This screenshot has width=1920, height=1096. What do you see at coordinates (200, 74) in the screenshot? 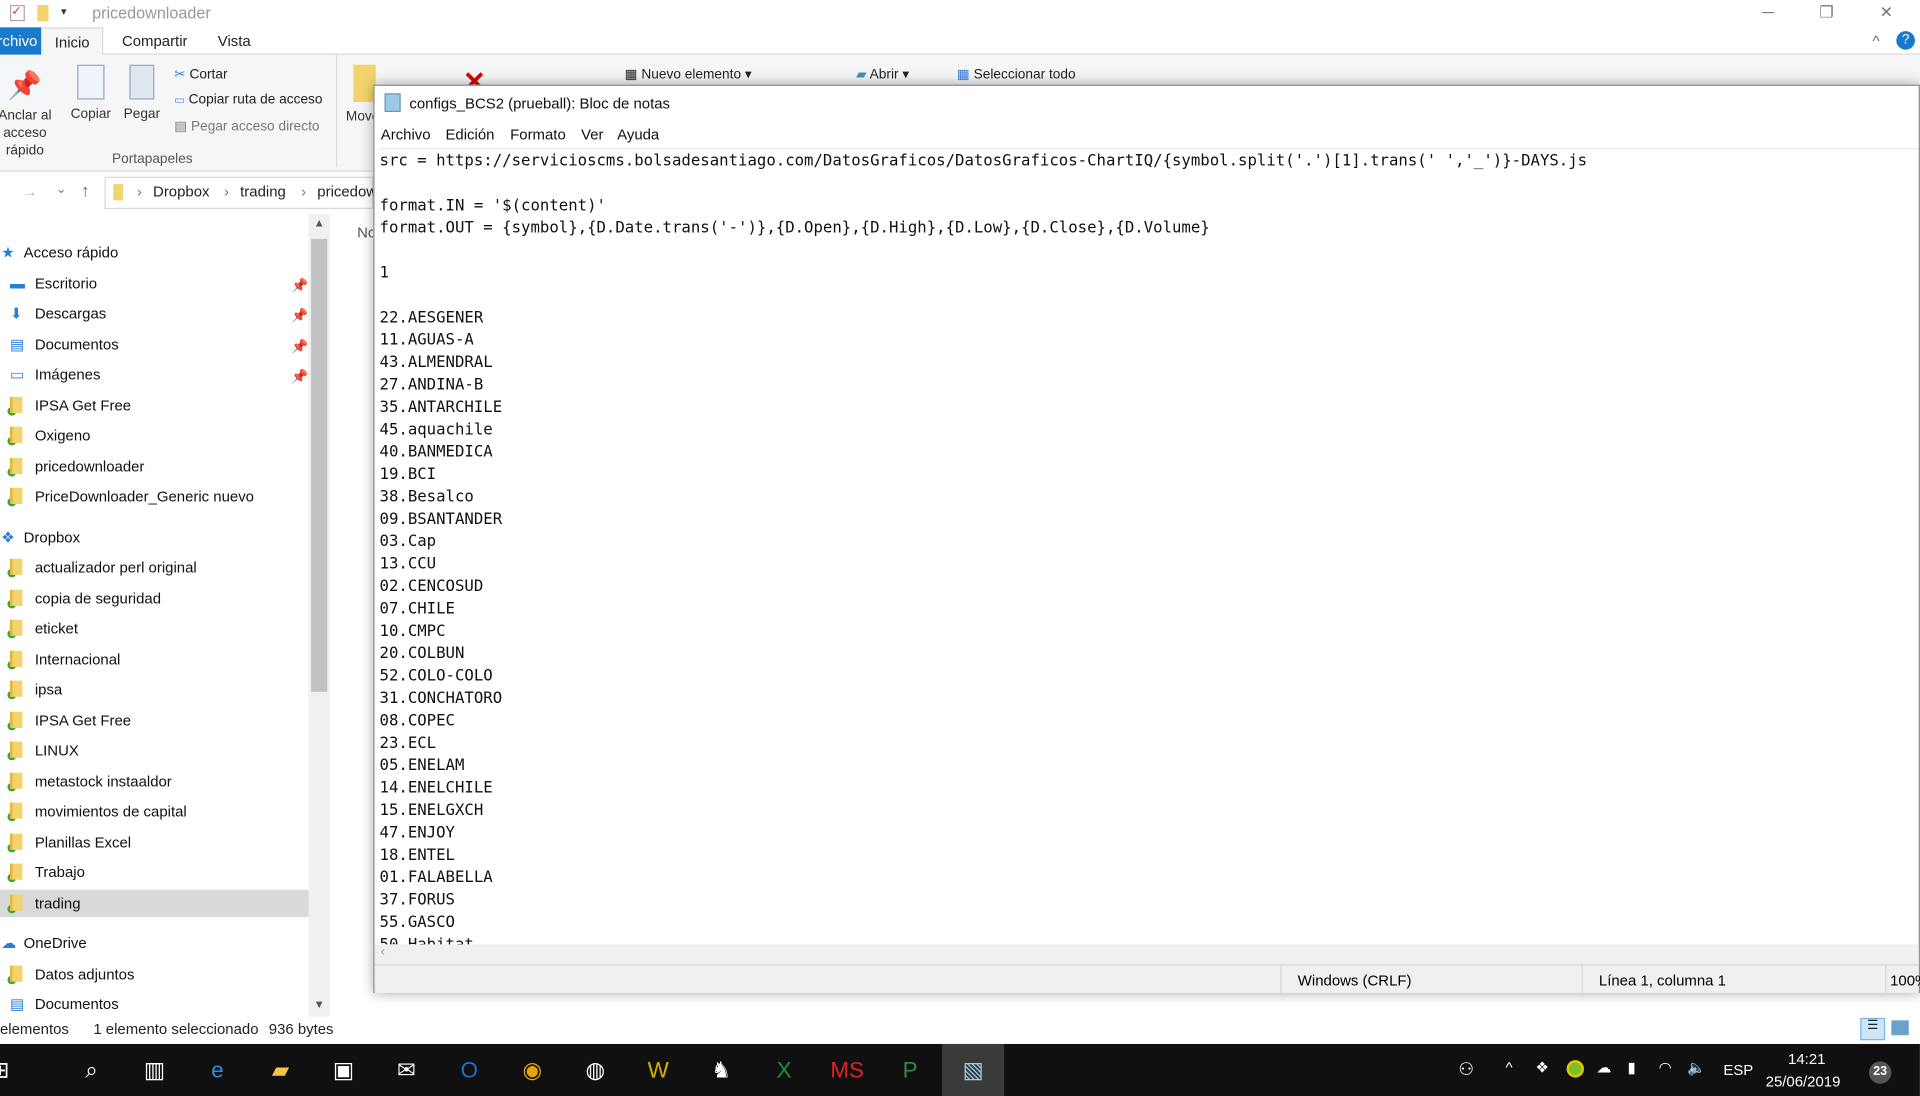
I see `cut-button: ✂ Cortar` at bounding box center [200, 74].